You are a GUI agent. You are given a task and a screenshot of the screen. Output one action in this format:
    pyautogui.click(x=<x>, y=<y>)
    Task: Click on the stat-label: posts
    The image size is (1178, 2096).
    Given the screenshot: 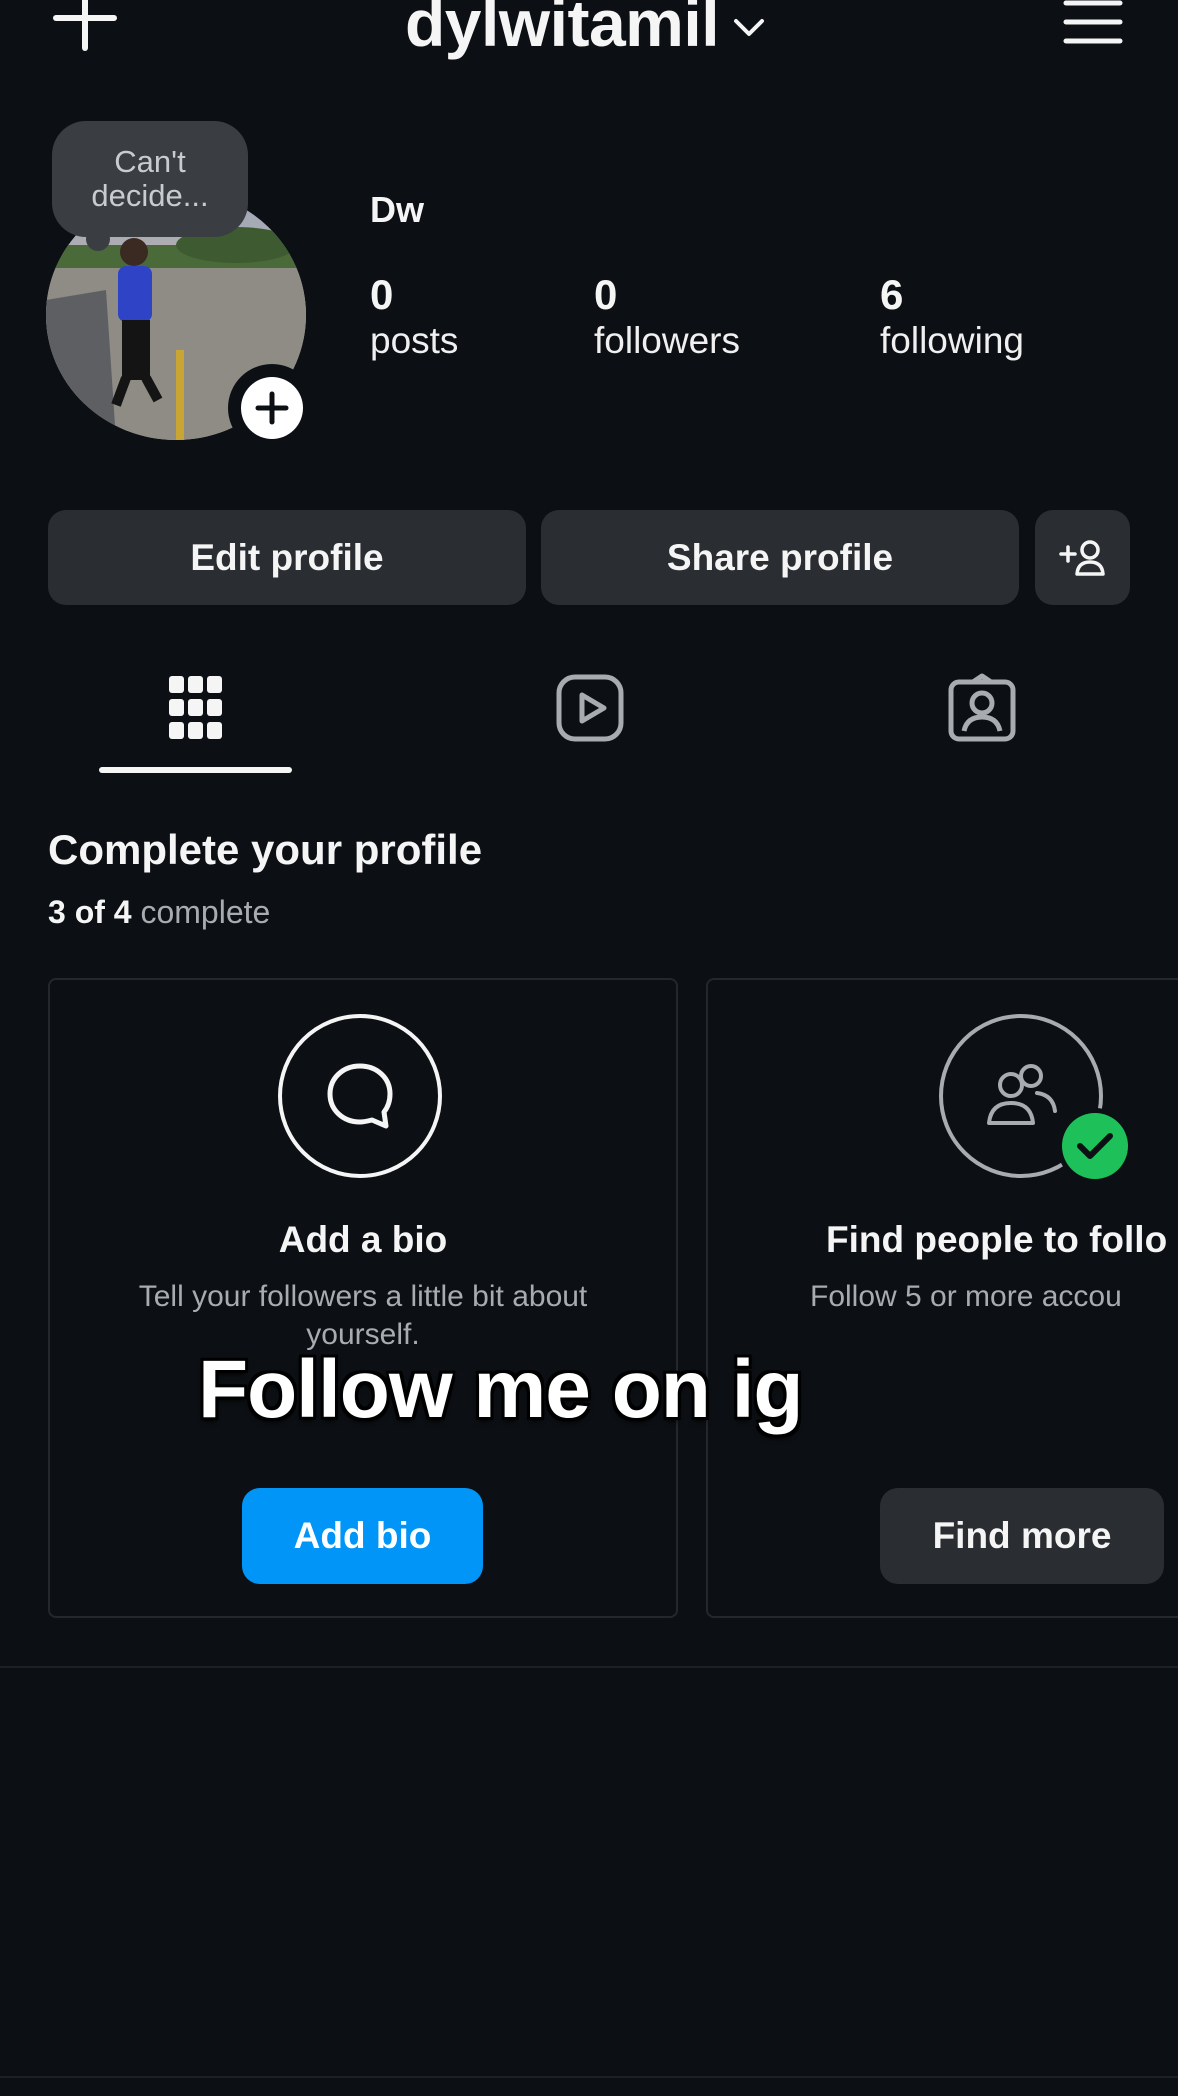 What is the action you would take?
    pyautogui.click(x=414, y=340)
    